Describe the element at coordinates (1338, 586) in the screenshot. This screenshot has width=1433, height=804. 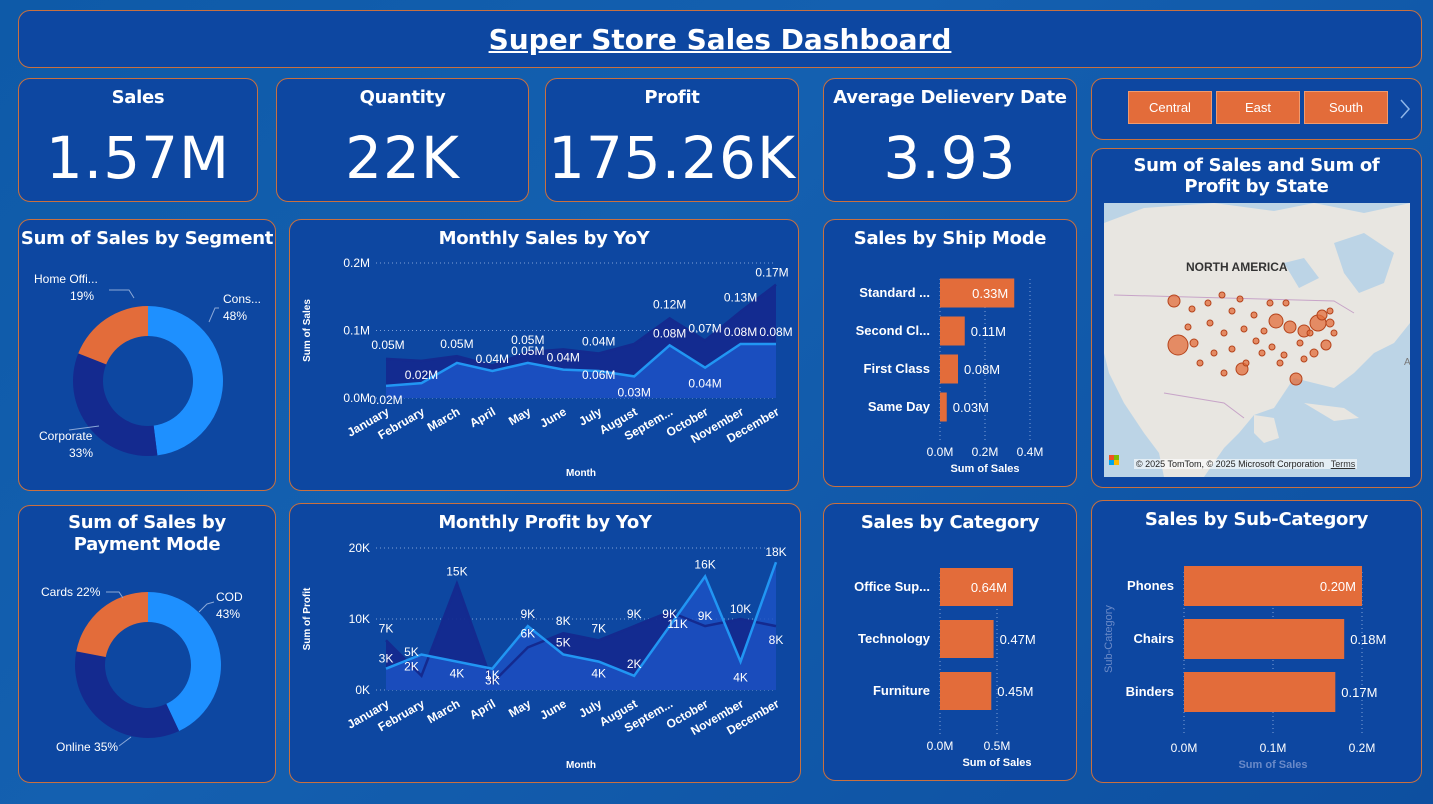
I see `data-label: 0.20M` at that location.